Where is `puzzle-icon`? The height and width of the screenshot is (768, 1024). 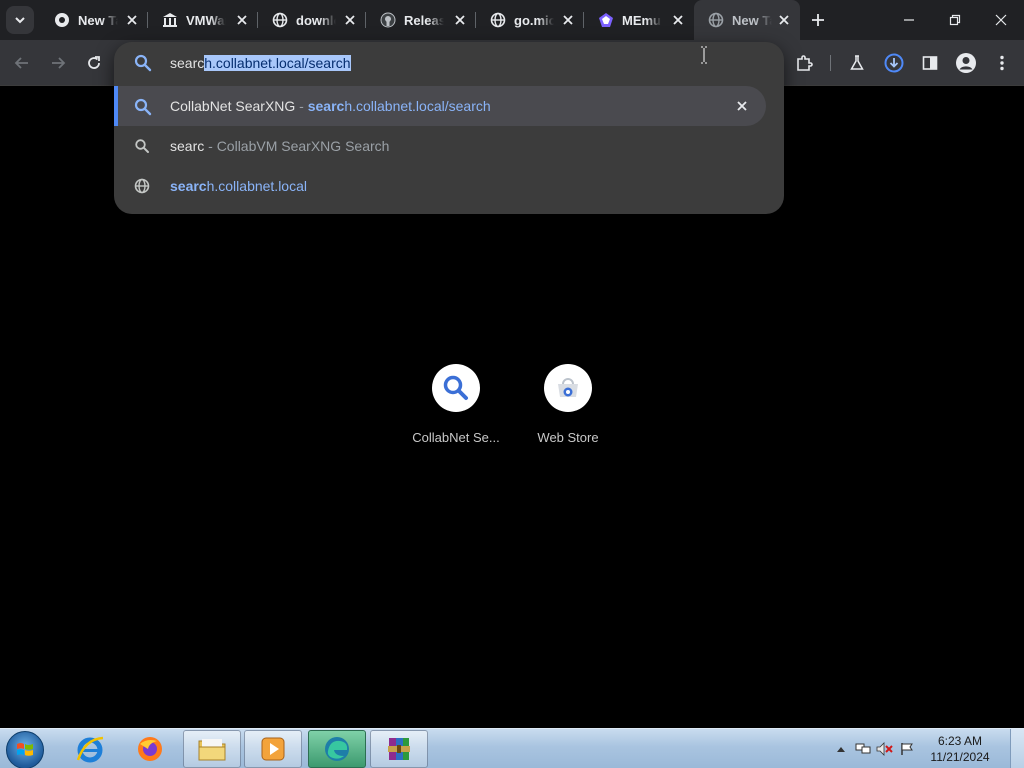
puzzle-icon is located at coordinates (805, 63).